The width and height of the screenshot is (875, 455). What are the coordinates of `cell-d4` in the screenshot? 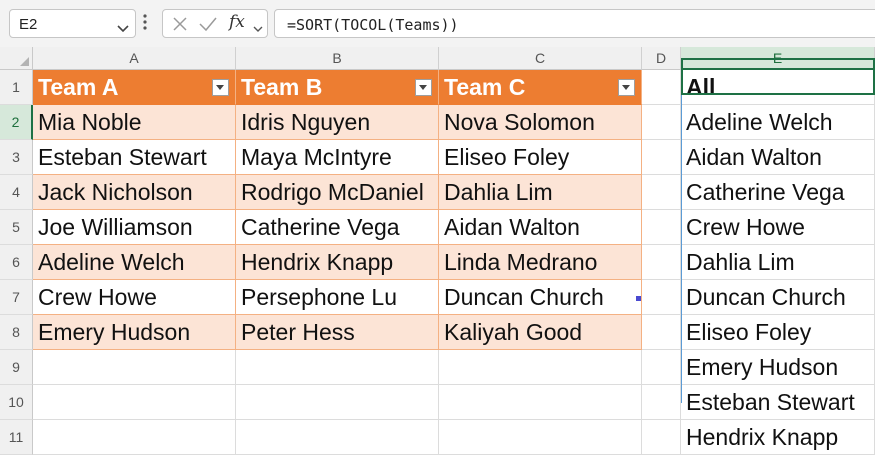 It's located at (661, 192).